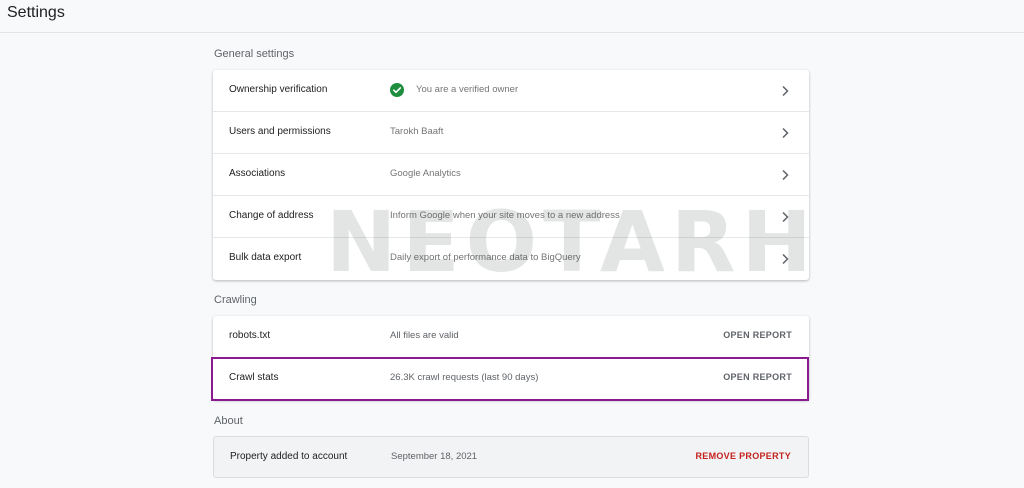 Image resolution: width=1024 pixels, height=488 pixels. What do you see at coordinates (271, 215) in the screenshot?
I see `row-label: Change of address` at bounding box center [271, 215].